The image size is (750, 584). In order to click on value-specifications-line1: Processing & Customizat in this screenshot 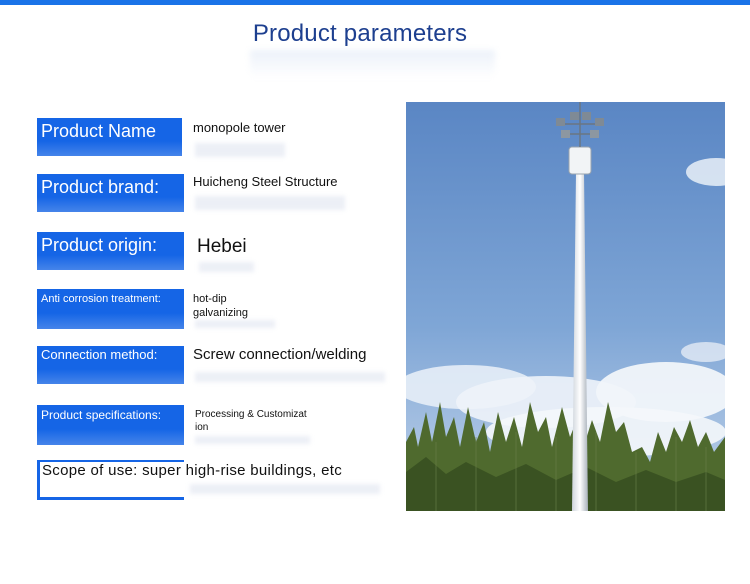, I will do `click(251, 414)`.